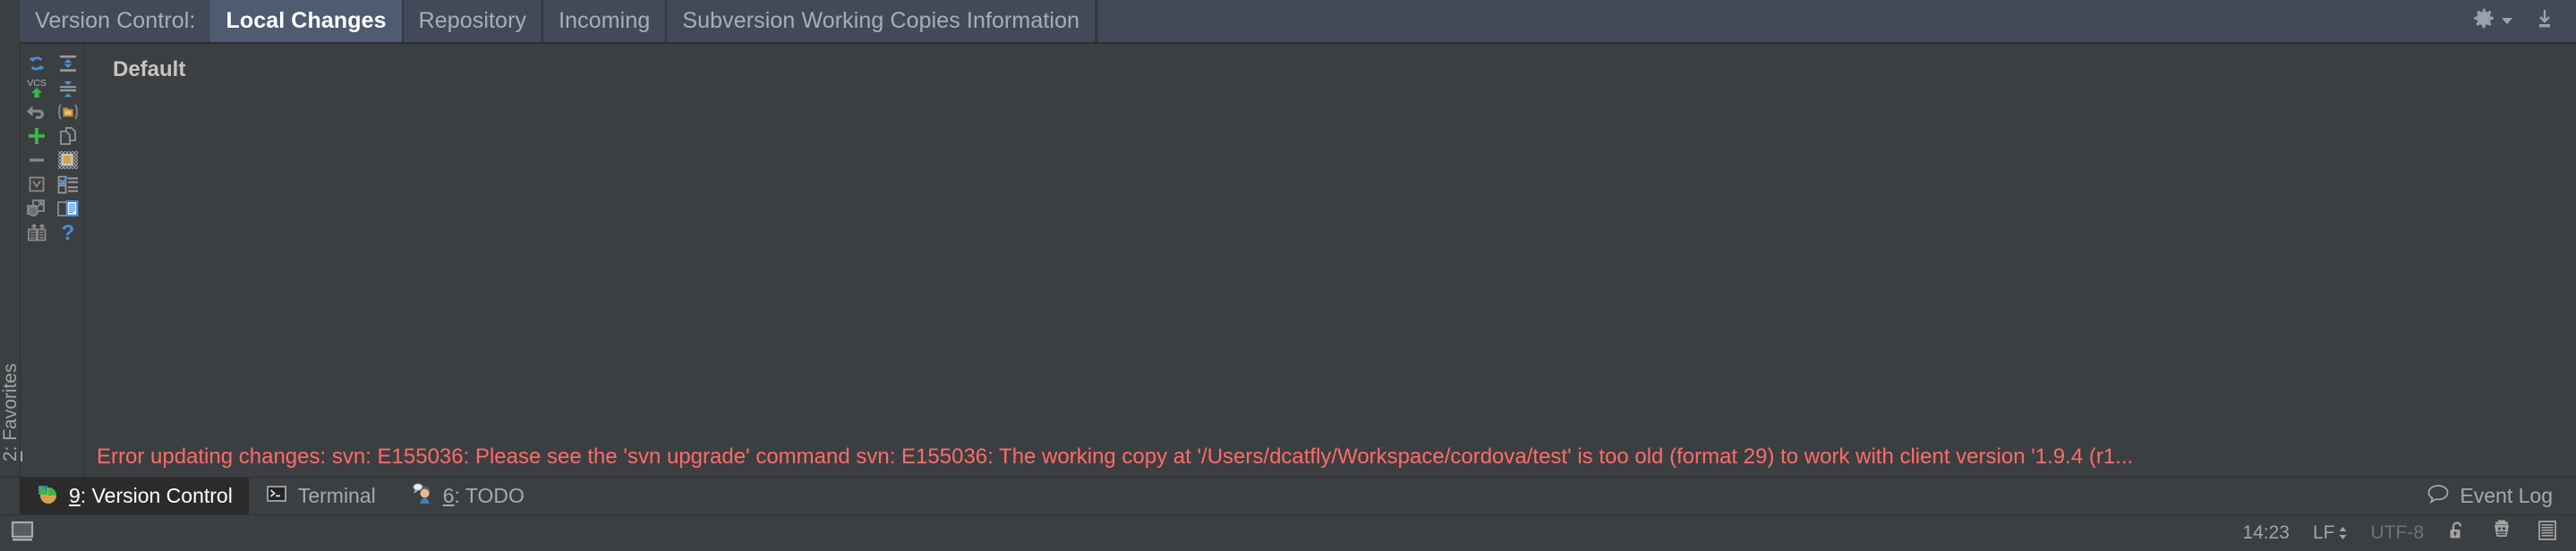 The image size is (2576, 551). I want to click on show-checkboxes-button, so click(67, 184).